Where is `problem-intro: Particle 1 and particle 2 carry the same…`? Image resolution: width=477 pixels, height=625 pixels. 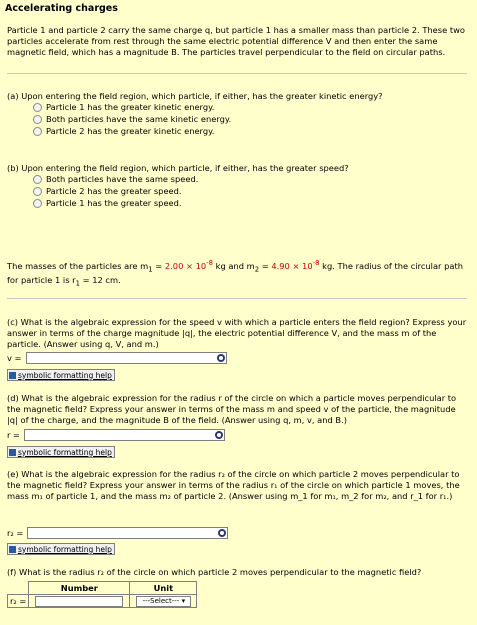
problem-intro: Particle 1 and particle 2 carry the same… is located at coordinates (236, 41).